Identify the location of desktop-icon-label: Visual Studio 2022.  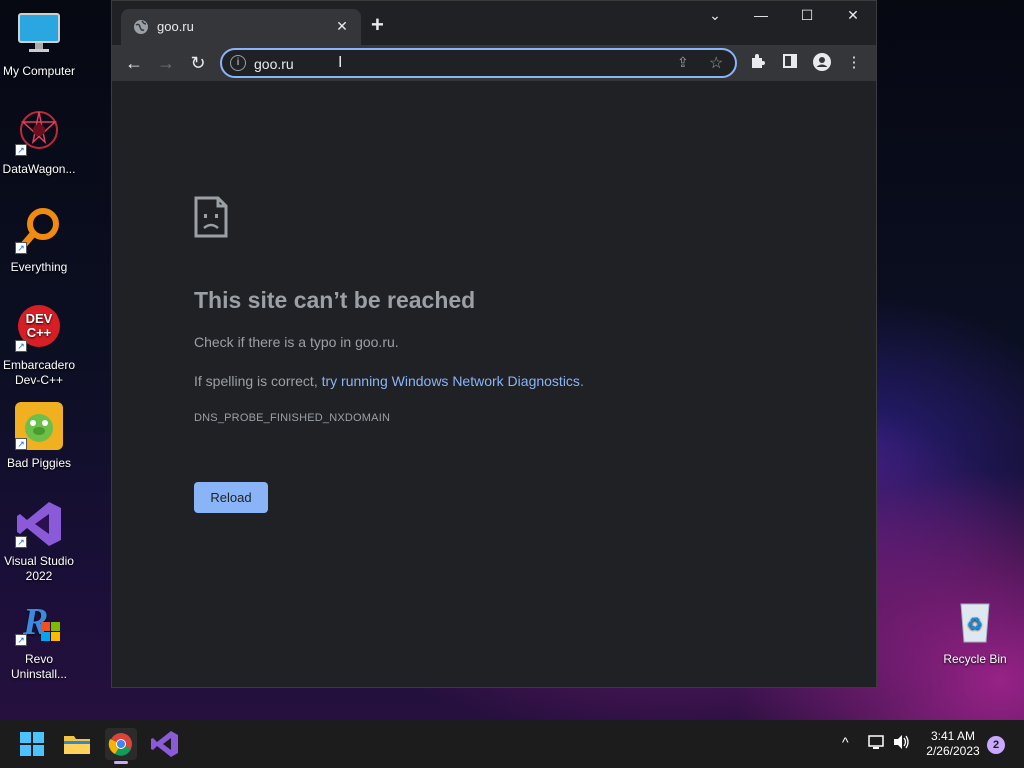
(39, 568).